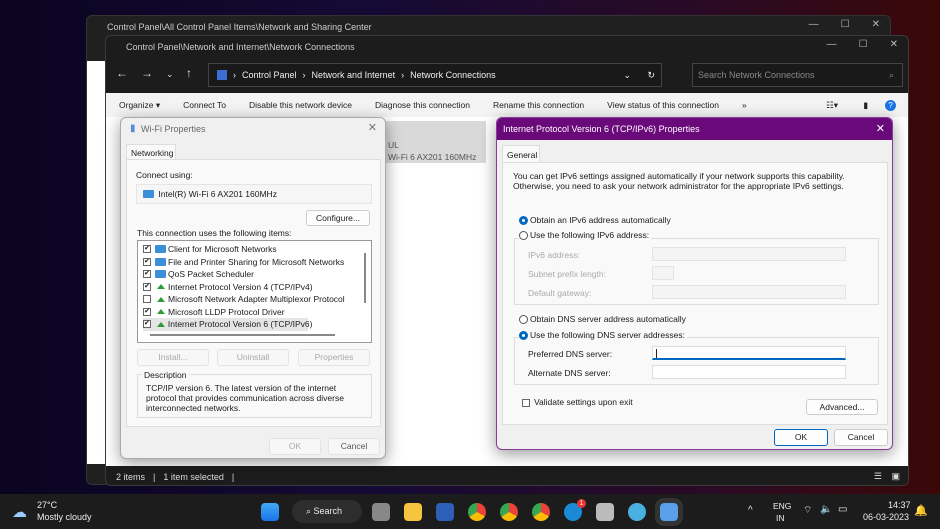  Describe the element at coordinates (269, 75) in the screenshot. I see `breadcrumb-item: Control Panel` at that location.